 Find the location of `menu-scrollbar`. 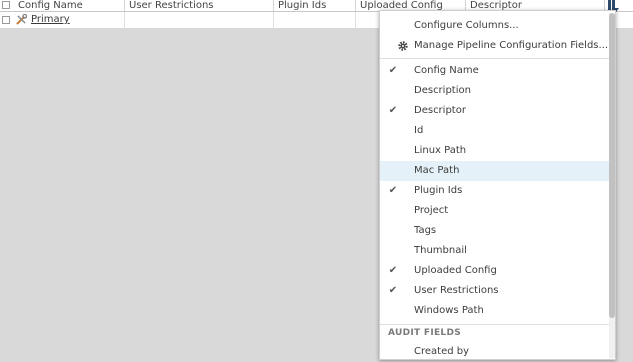

menu-scrollbar is located at coordinates (612, 185).